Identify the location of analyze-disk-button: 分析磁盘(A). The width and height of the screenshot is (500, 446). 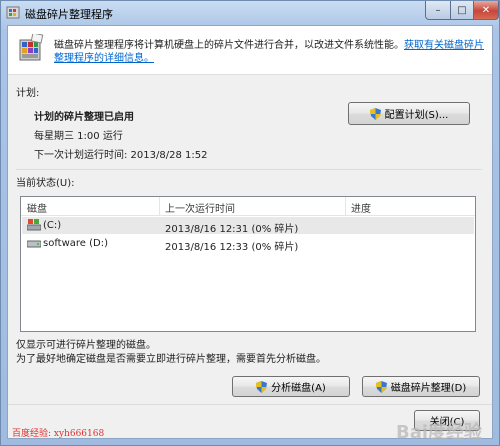
(291, 386).